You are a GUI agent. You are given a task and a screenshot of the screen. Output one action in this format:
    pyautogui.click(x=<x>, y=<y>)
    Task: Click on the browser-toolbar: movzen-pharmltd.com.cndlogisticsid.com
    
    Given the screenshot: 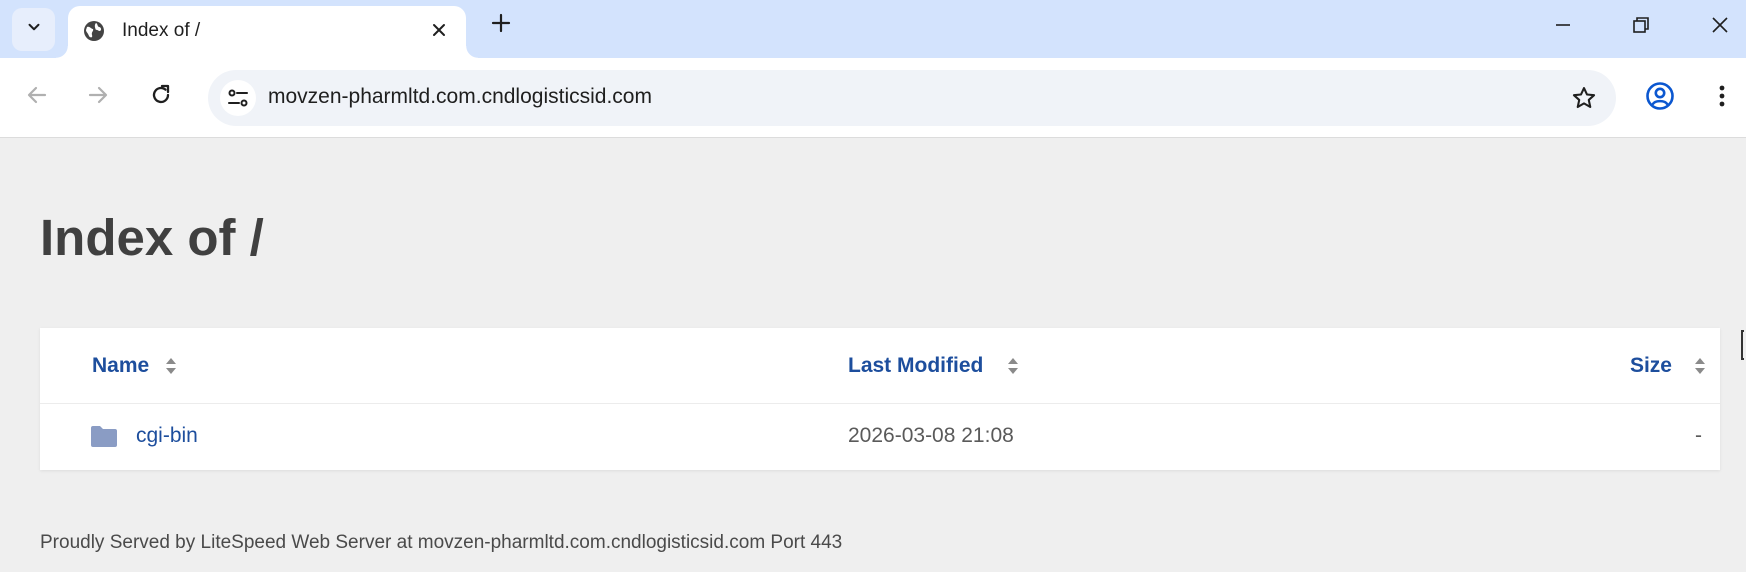 What is the action you would take?
    pyautogui.click(x=873, y=98)
    